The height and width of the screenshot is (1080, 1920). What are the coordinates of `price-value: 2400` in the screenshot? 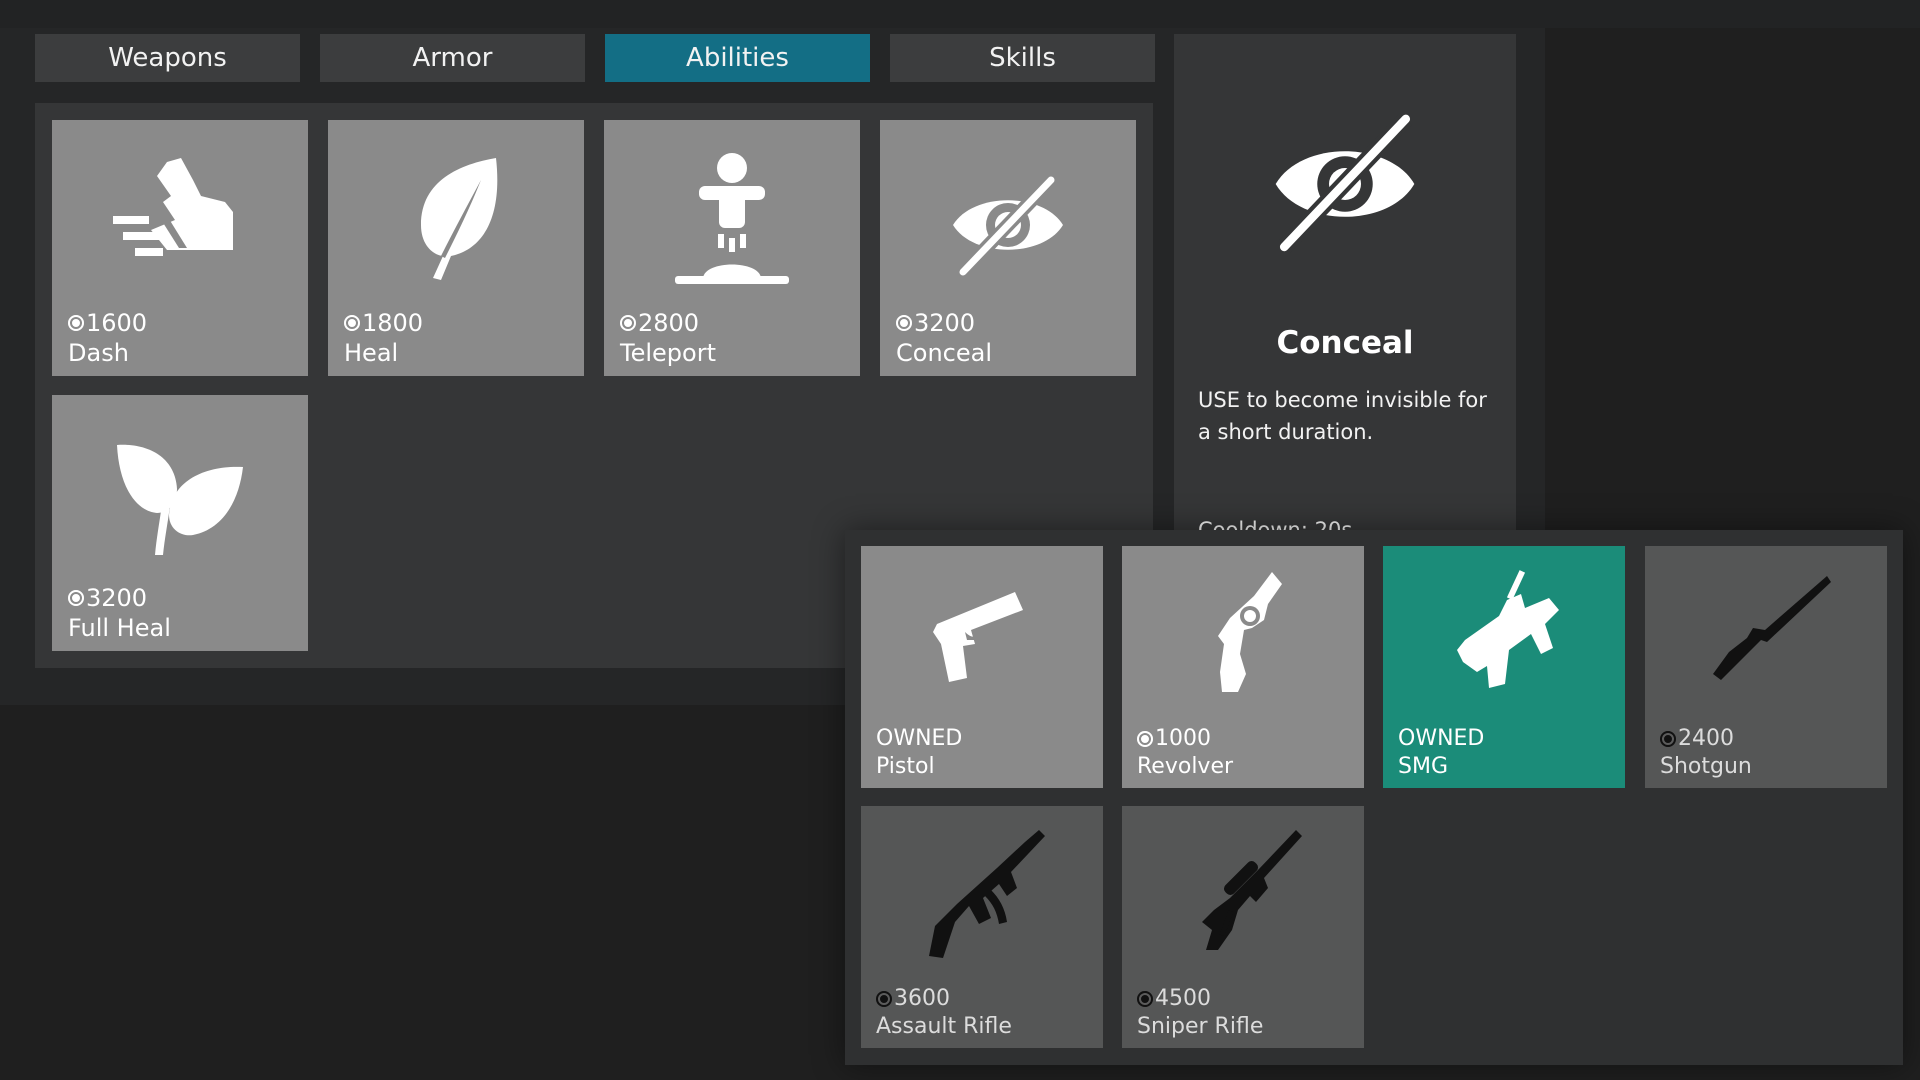 It's located at (1706, 738).